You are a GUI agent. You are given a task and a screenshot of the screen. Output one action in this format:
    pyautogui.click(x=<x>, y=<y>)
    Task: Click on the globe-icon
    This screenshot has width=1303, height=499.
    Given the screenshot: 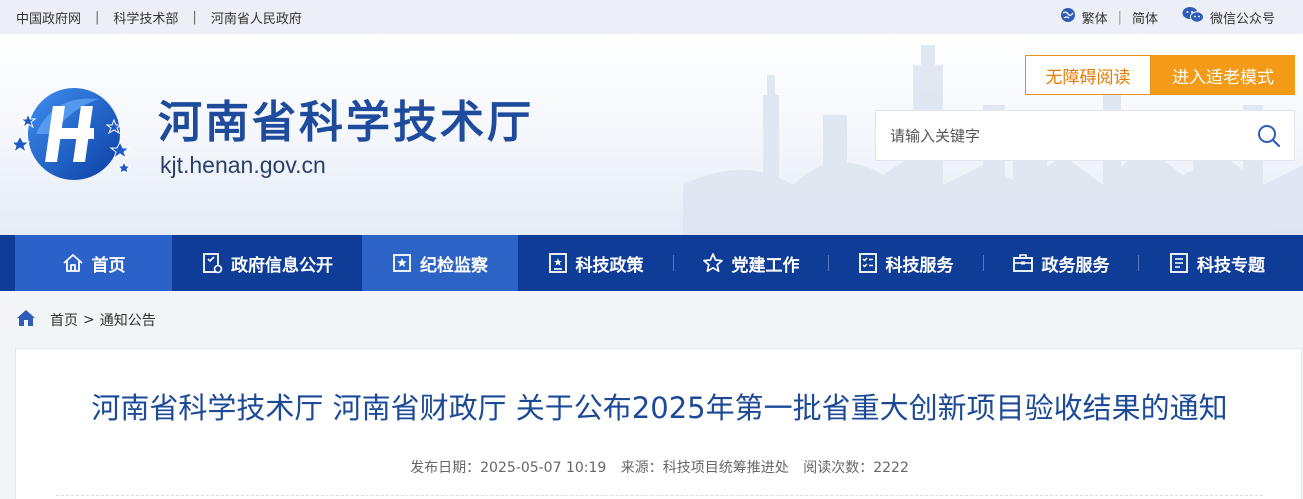 What is the action you would take?
    pyautogui.click(x=1068, y=17)
    